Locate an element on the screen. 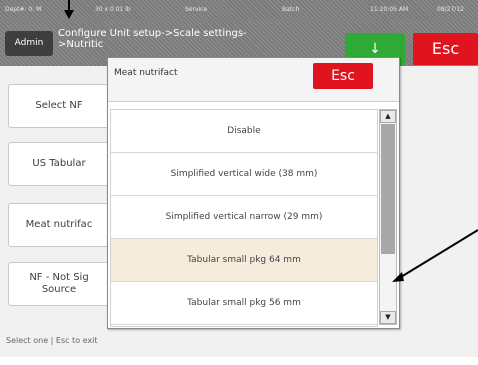  us-tabular-button: US Tabular is located at coordinates (59, 164).